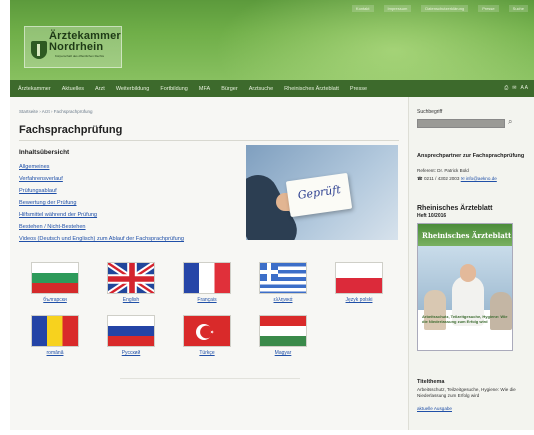 Image resolution: width=534 pixels, height=435 pixels. What do you see at coordinates (133, 89) in the screenshot?
I see `nav-item-weiterbildung: Weiterbildung` at bounding box center [133, 89].